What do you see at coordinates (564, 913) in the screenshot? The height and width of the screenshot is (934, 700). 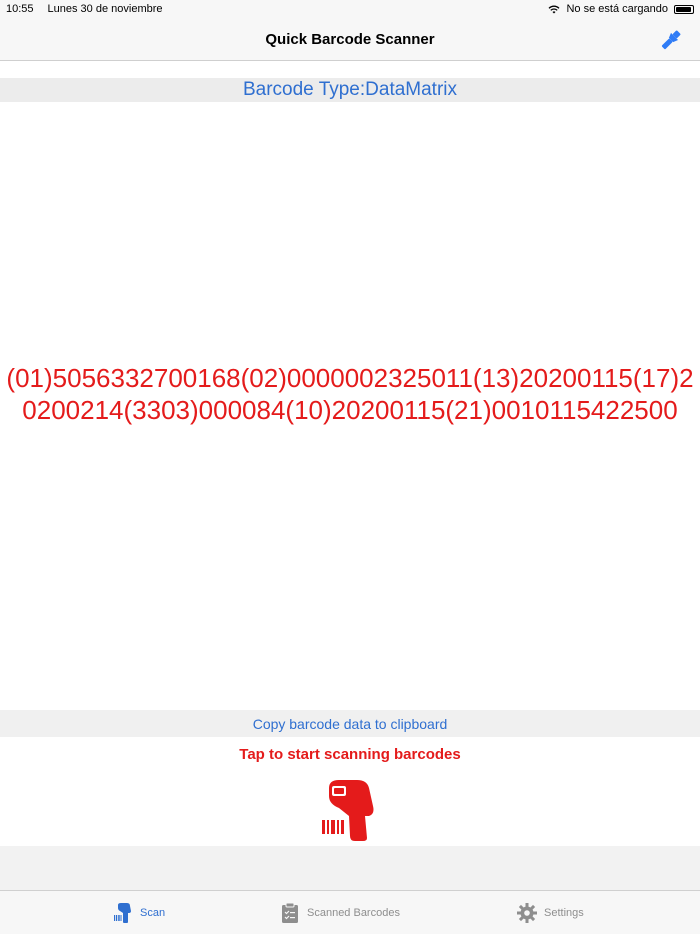 I see `tab-settings-label: Settings` at bounding box center [564, 913].